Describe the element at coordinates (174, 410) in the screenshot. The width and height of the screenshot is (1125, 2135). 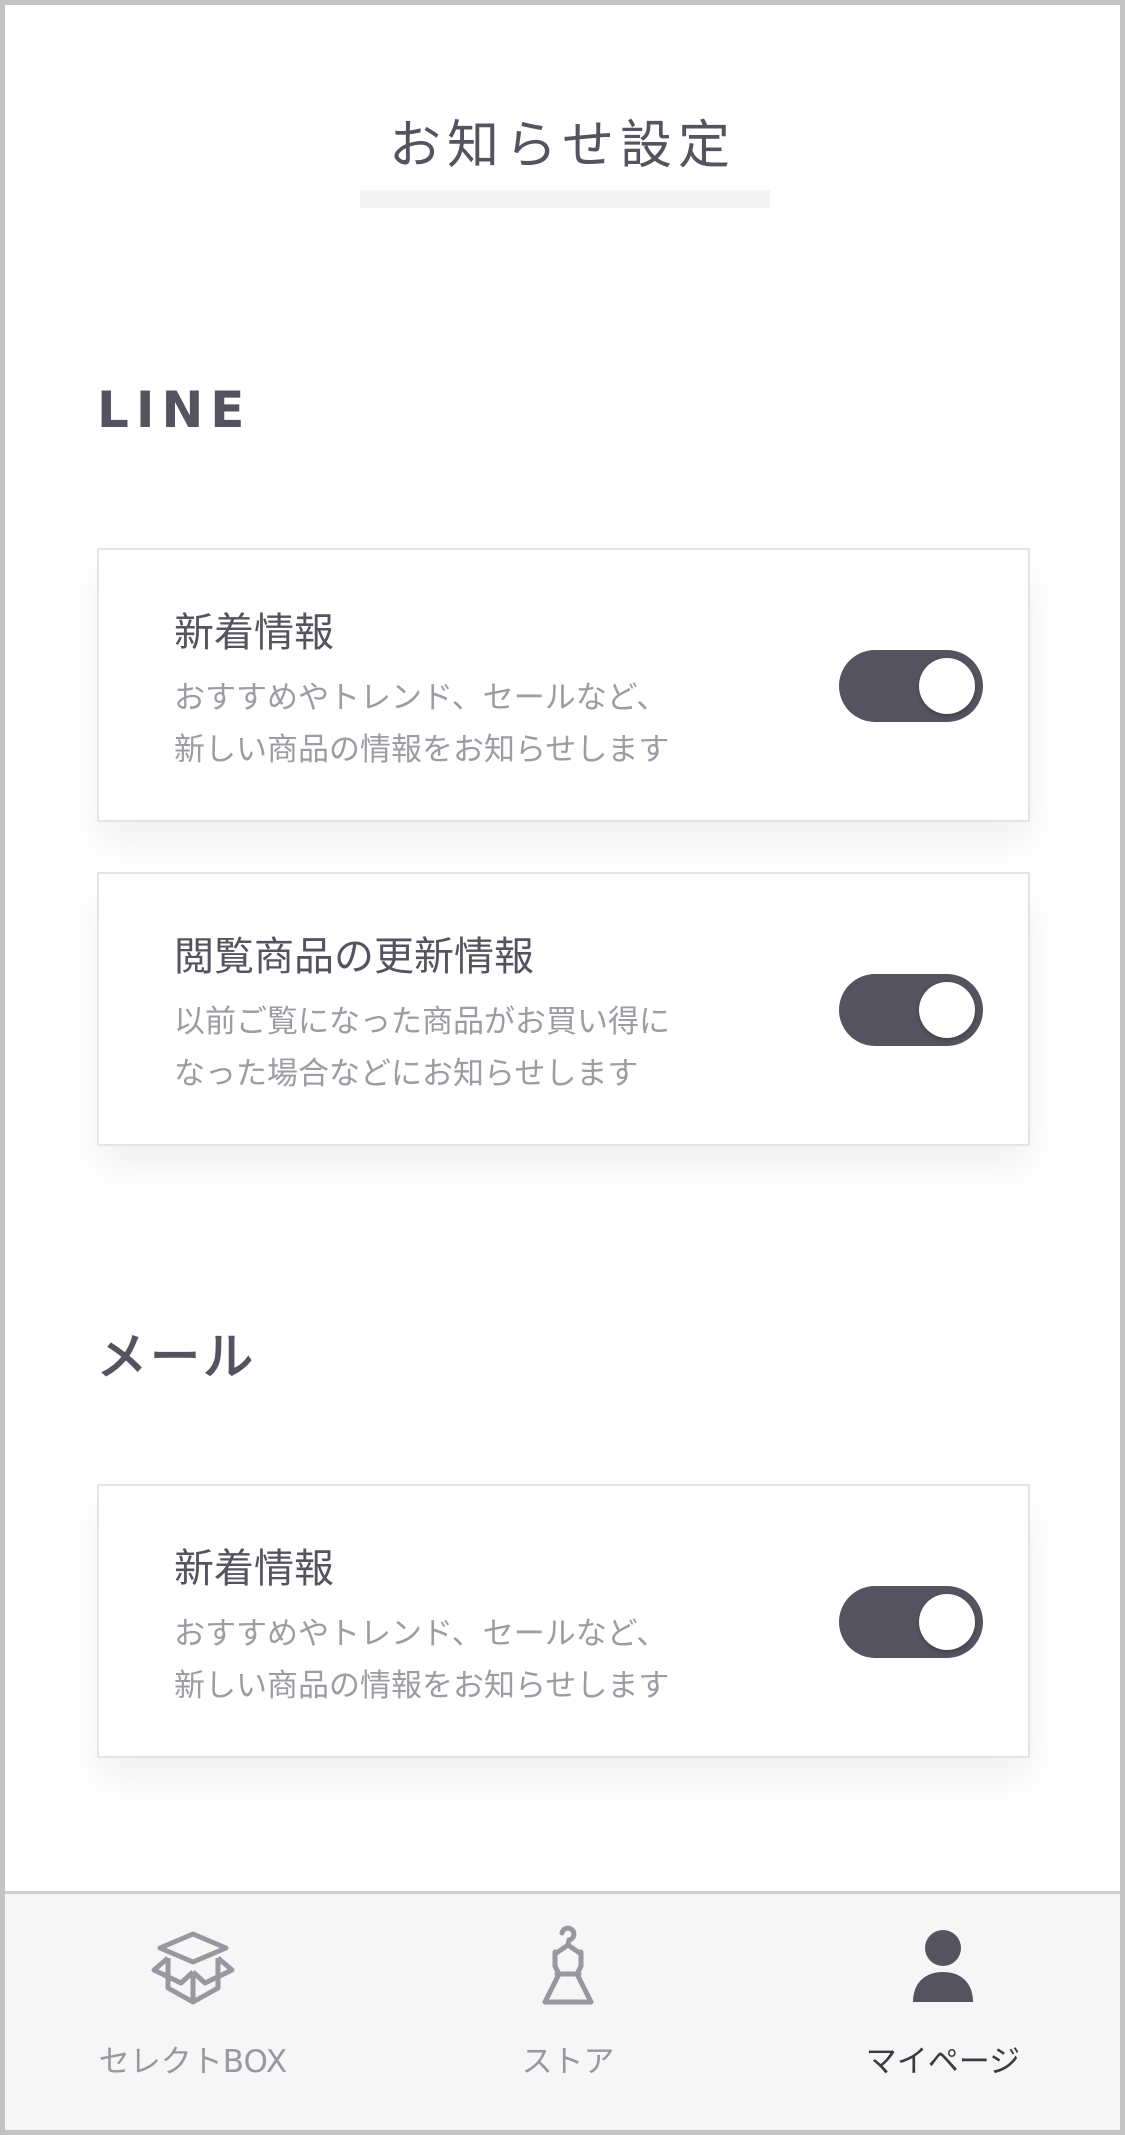
I see `section-heading-line: LINE` at that location.